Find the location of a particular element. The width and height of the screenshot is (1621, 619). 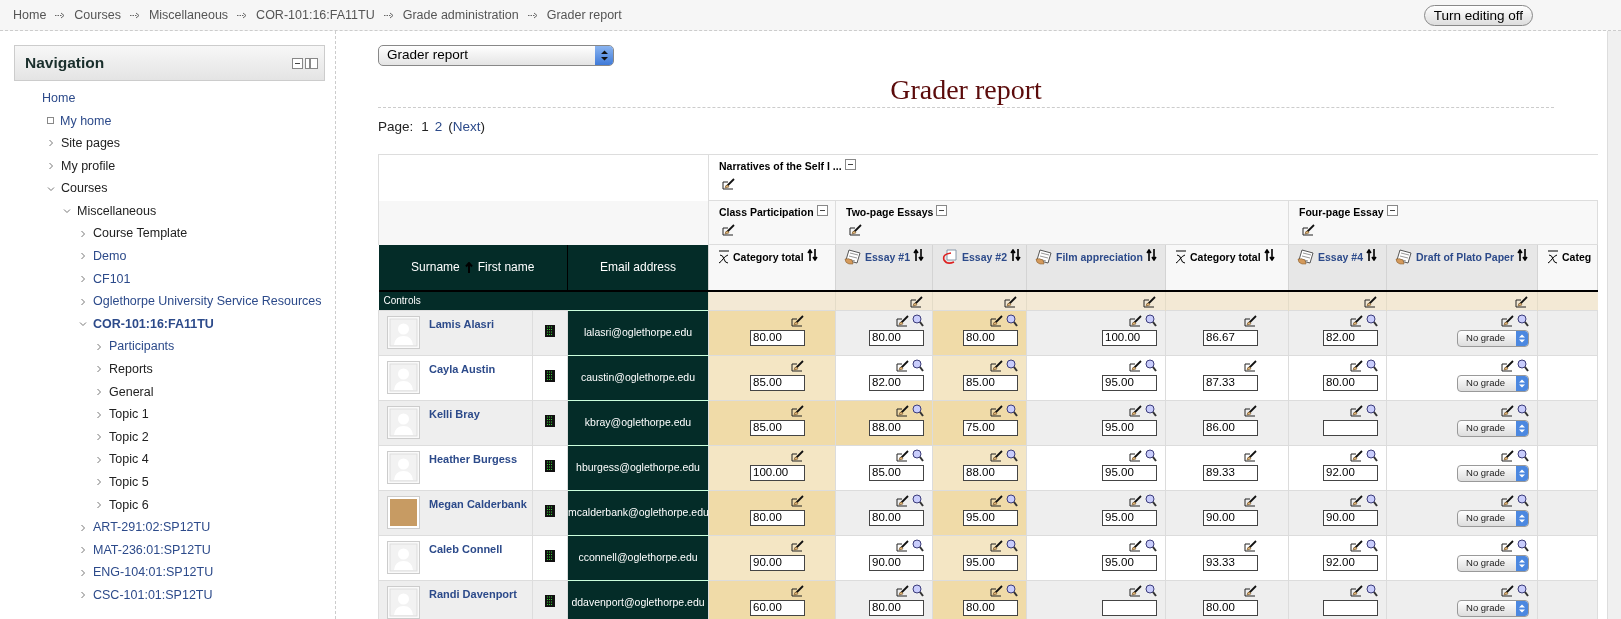

nav-link: General is located at coordinates (131, 392).